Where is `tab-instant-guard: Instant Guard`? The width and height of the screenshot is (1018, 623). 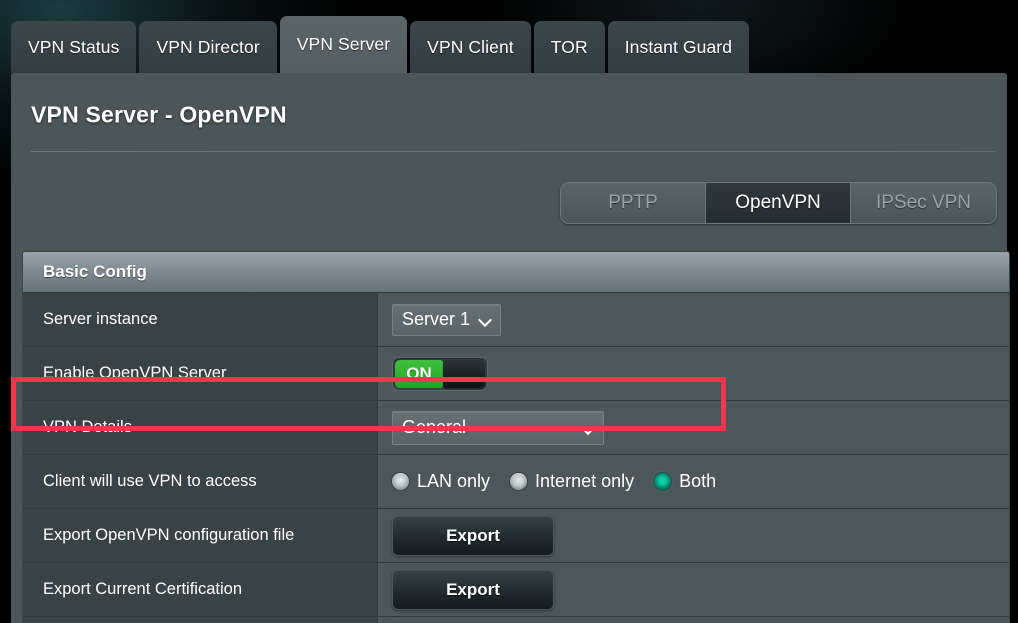
tab-instant-guard: Instant Guard is located at coordinates (678, 47).